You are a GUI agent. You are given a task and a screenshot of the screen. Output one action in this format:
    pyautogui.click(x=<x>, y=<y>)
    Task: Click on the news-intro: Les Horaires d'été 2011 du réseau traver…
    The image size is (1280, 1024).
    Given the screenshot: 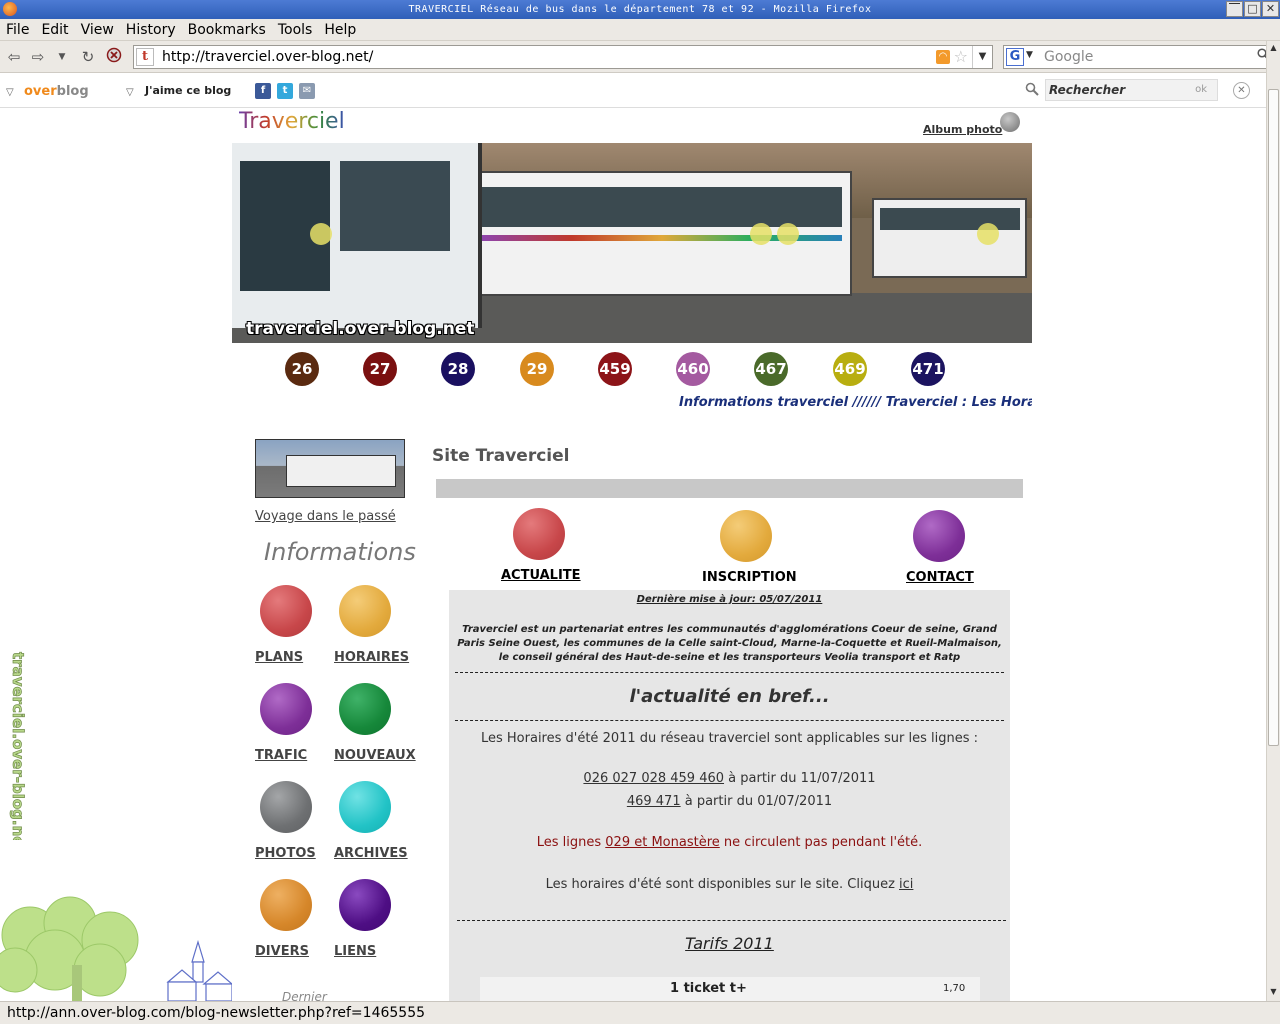 What is the action you would take?
    pyautogui.click(x=729, y=738)
    